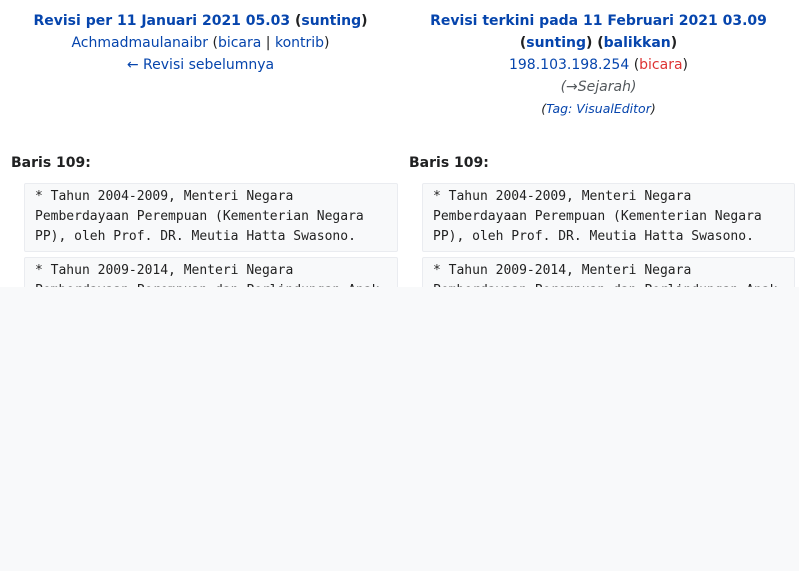 This screenshot has height=571, width=799. I want to click on section-name: Sejarah, so click(604, 87).